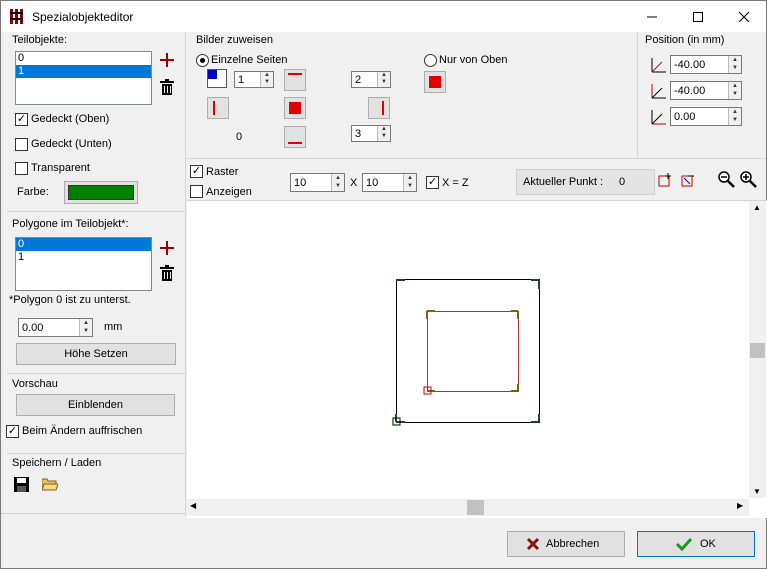  What do you see at coordinates (229, 192) in the screenshot?
I see `anzeigen-label: Anzeigen` at bounding box center [229, 192].